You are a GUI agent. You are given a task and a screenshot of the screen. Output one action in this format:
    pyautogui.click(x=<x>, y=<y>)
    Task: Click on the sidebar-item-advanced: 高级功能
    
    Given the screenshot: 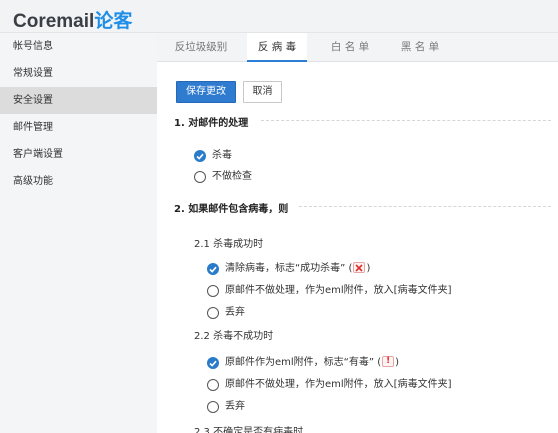 What is the action you would take?
    pyautogui.click(x=78, y=181)
    